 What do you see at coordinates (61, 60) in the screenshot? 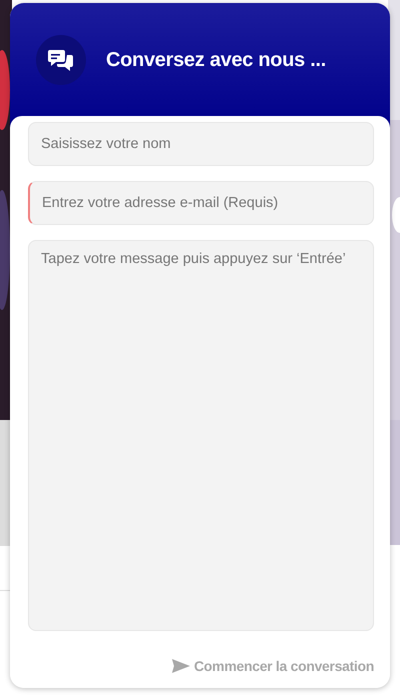
I see `chat-icon` at bounding box center [61, 60].